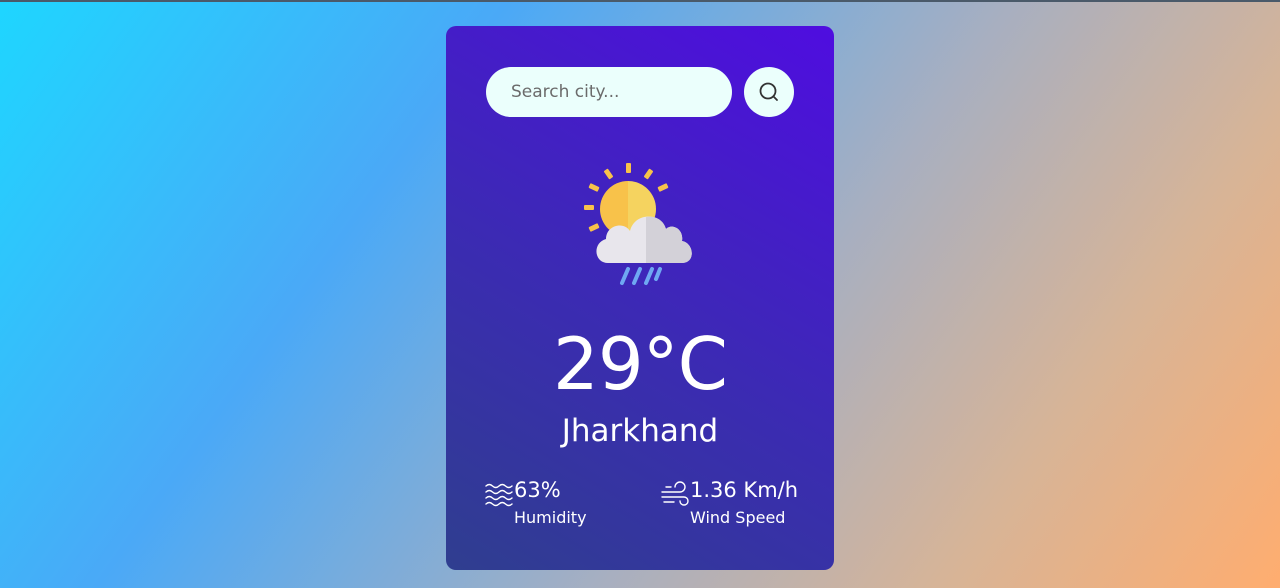 Image resolution: width=1280 pixels, height=588 pixels. I want to click on search-bar, so click(640, 92).